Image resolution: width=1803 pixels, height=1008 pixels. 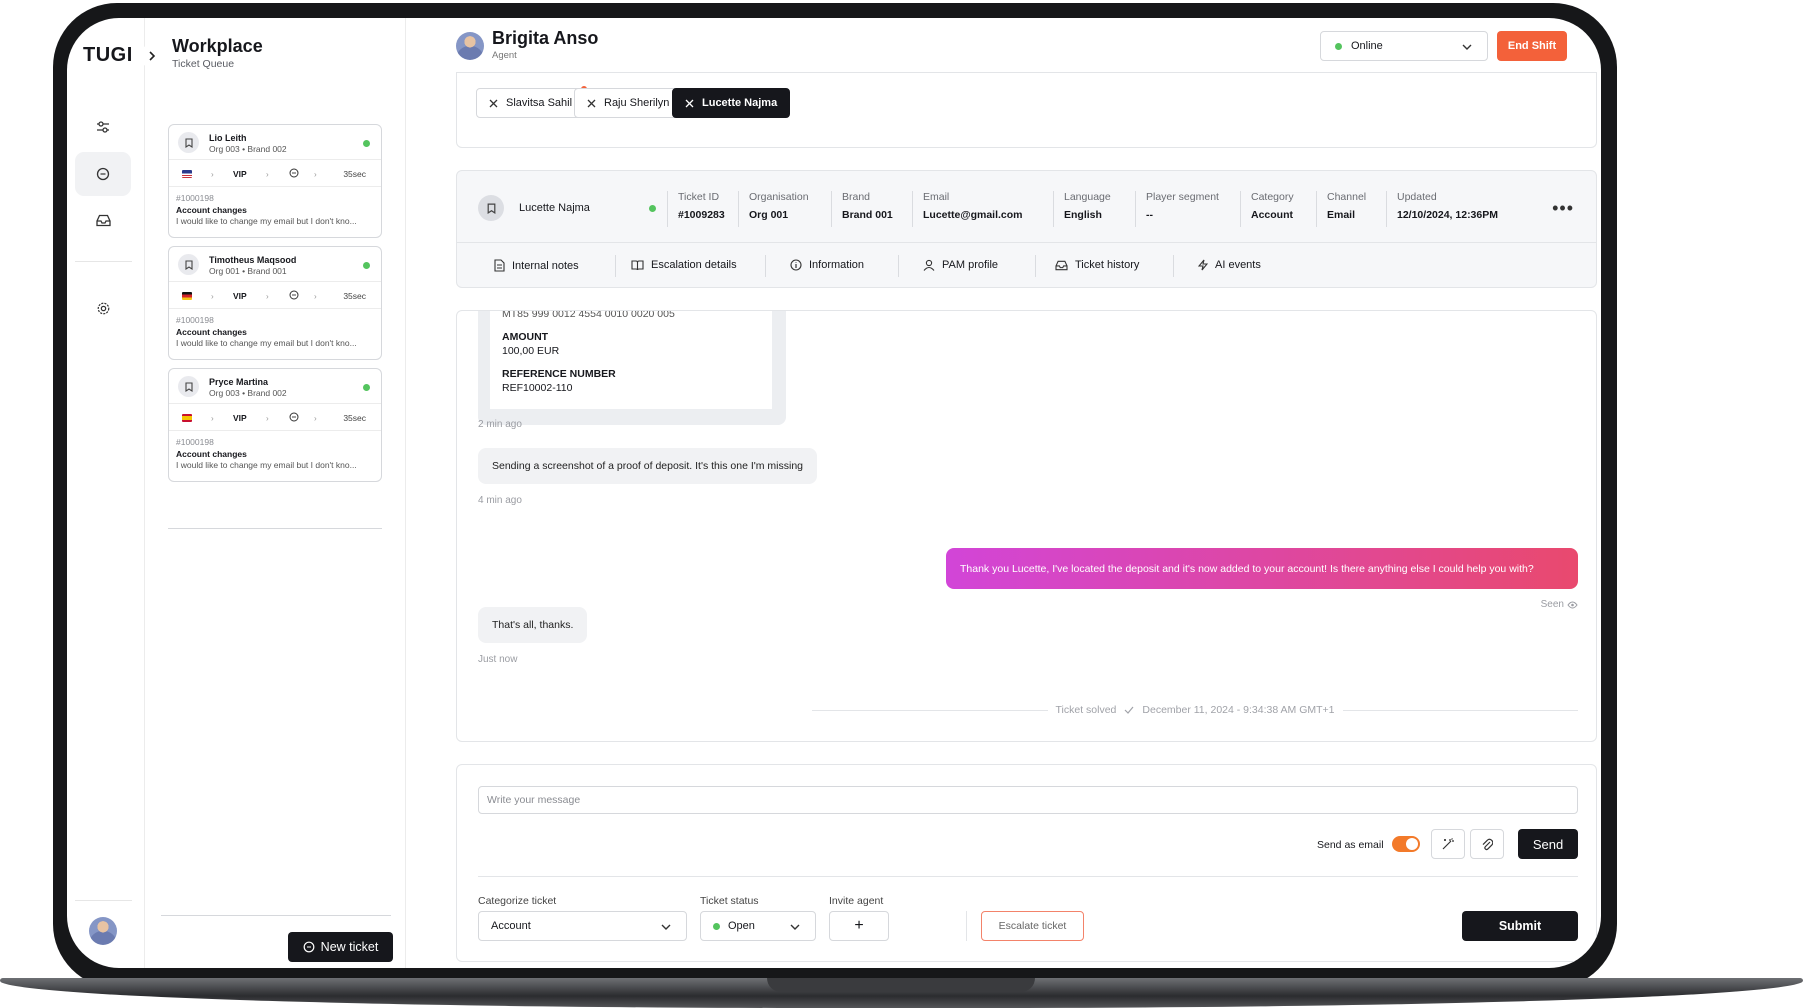 I want to click on ticket-solved-label: Ticket solved, so click(x=1086, y=710).